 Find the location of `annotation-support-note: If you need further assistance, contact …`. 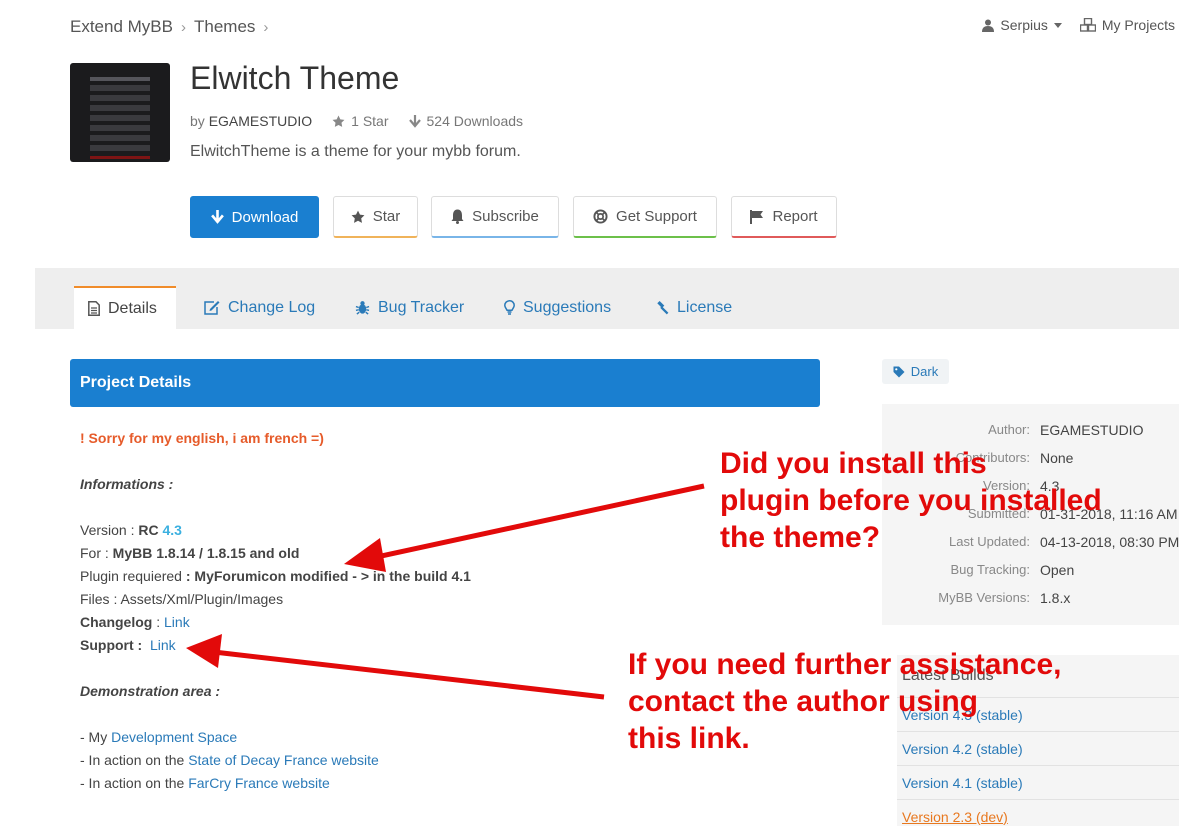

annotation-support-note: If you need further assistance, contact … is located at coordinates (845, 701).